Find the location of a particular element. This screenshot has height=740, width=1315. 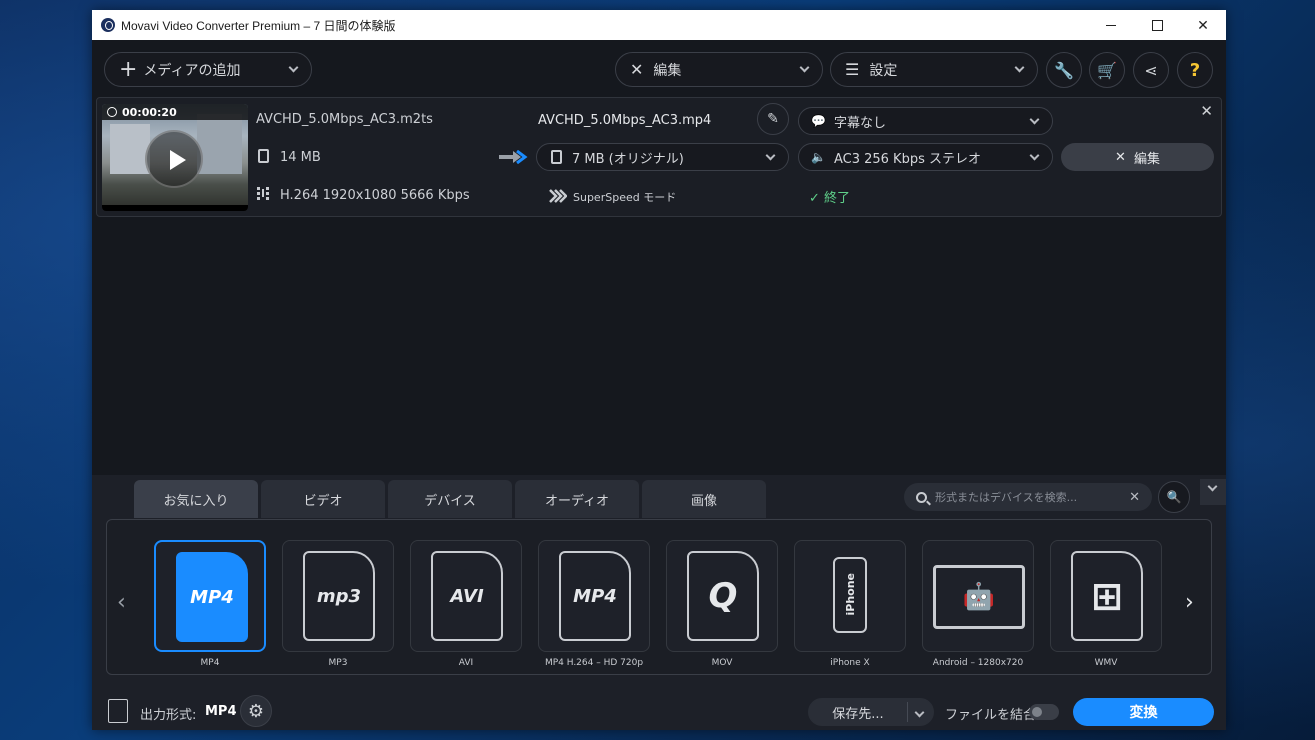

superspeed-label: SuperSpeed モード is located at coordinates (625, 197).